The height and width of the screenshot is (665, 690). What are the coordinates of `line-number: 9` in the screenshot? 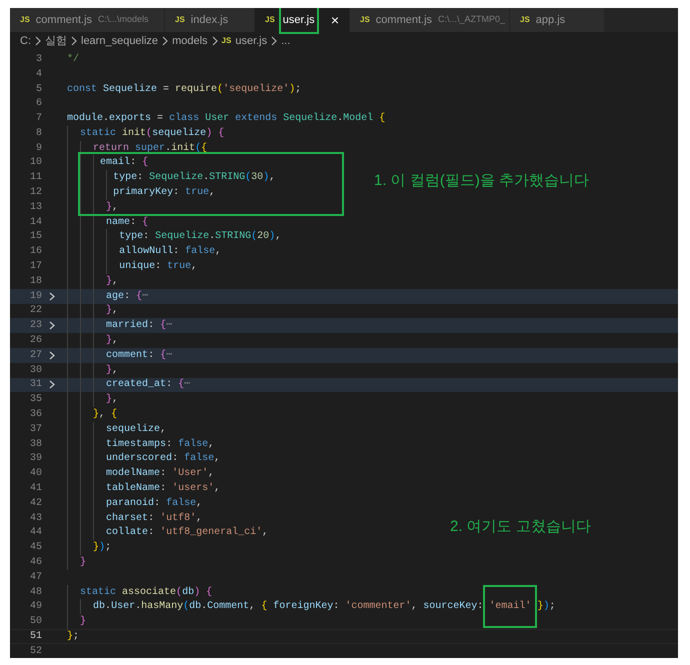 It's located at (38, 149).